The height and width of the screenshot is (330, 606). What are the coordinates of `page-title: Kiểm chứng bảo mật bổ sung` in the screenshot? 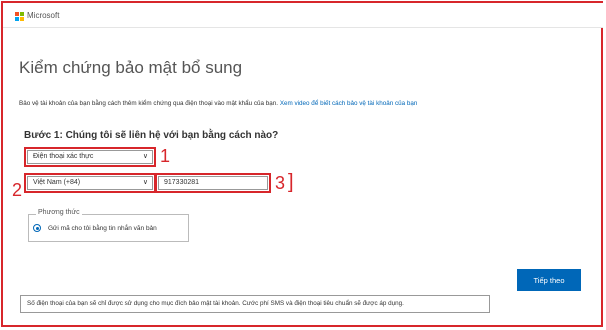 It's located at (131, 67).